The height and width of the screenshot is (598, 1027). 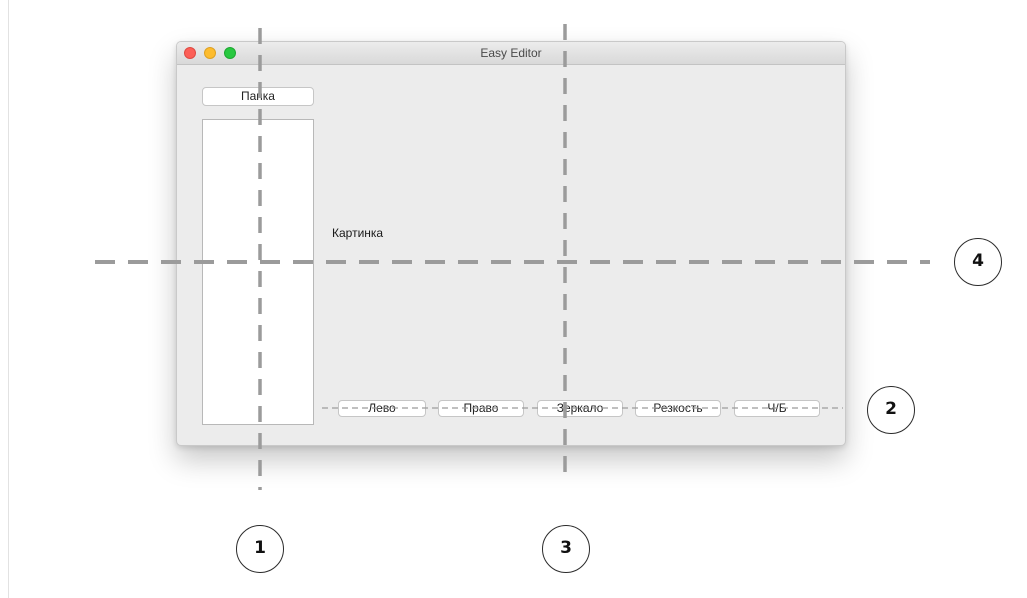 I want to click on black-white-button: Ч/Б, so click(x=777, y=408).